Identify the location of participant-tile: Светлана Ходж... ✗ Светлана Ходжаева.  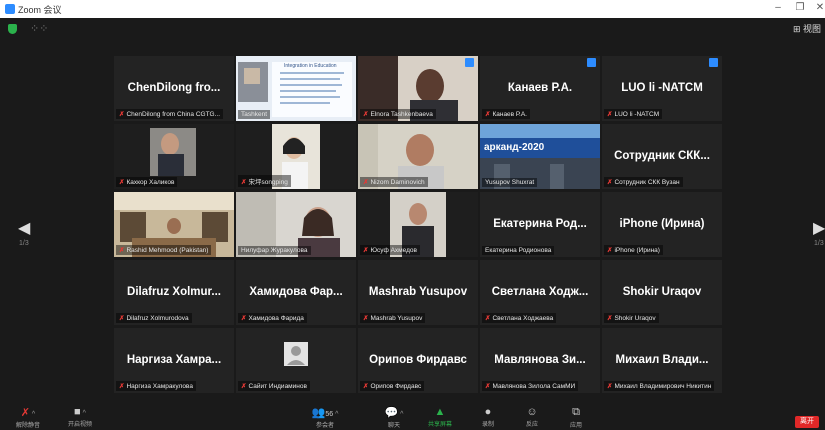
(540, 292).